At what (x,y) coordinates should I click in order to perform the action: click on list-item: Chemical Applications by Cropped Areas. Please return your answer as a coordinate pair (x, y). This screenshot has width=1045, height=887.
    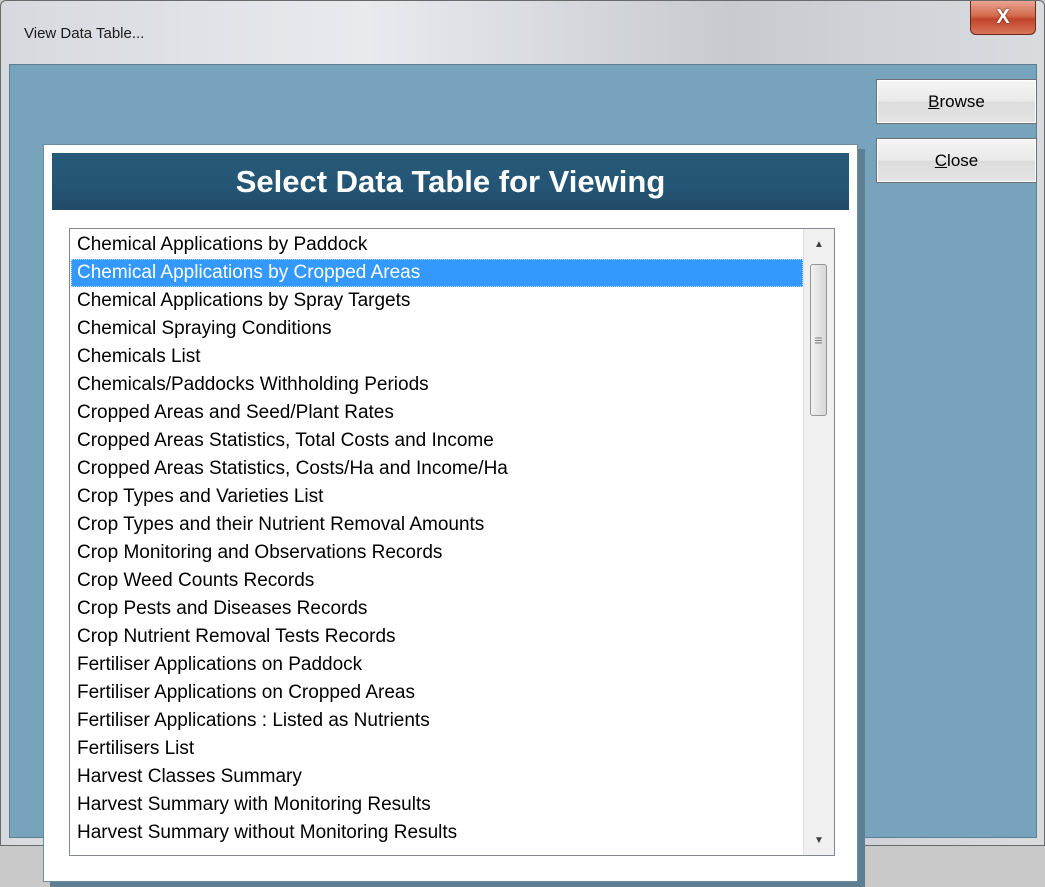
    Looking at the image, I should click on (437, 273).